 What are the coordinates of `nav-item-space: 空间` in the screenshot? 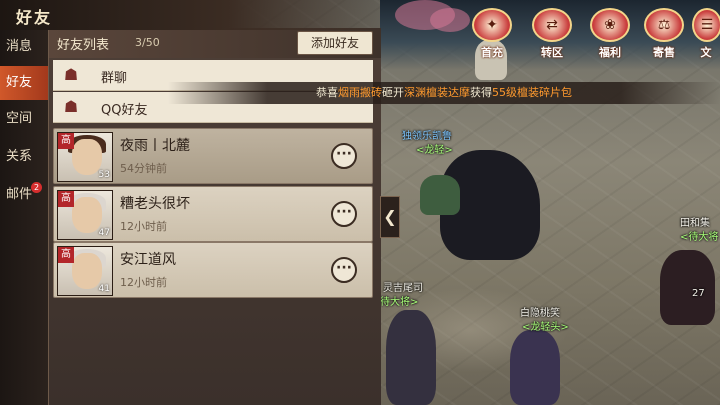 It's located at (24, 119).